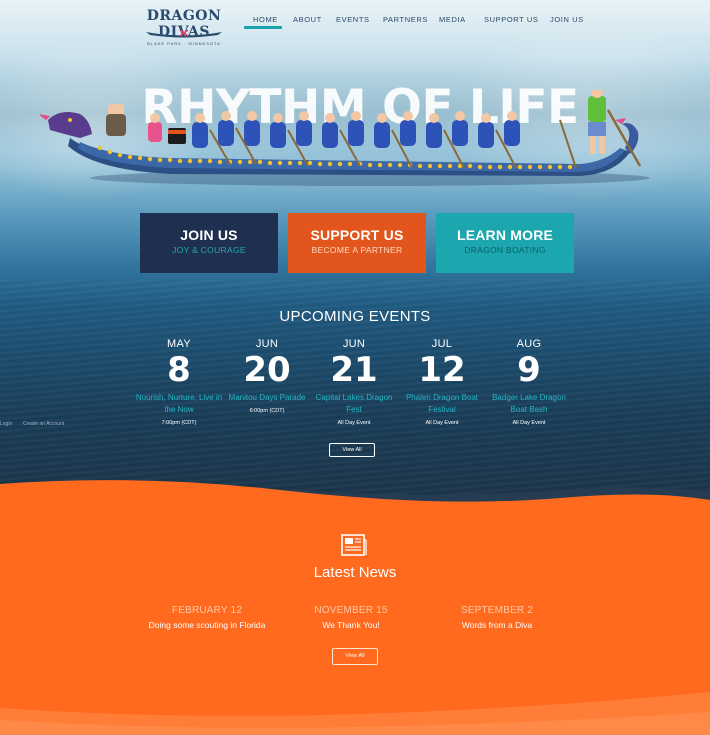 The image size is (710, 735). What do you see at coordinates (184, 43) in the screenshot?
I see `logo-tagline: BLAKE PARK · MINNESOTA` at bounding box center [184, 43].